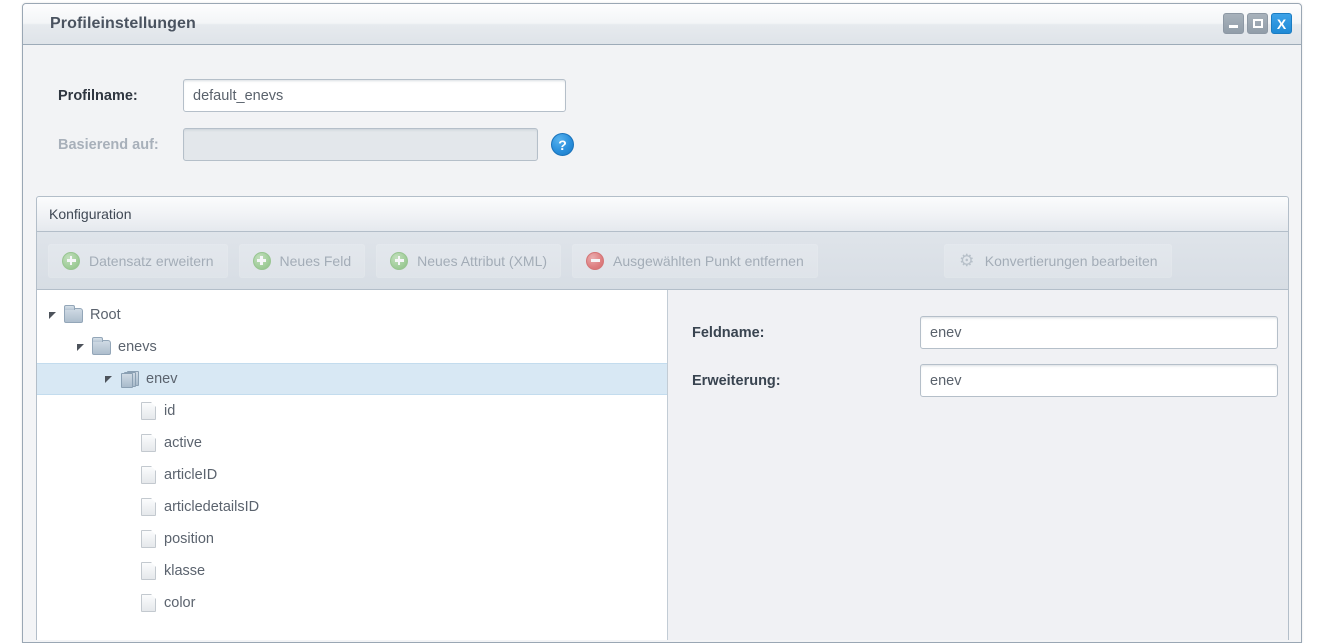 The width and height of the screenshot is (1326, 643). I want to click on tree-node-id: id, so click(352, 411).